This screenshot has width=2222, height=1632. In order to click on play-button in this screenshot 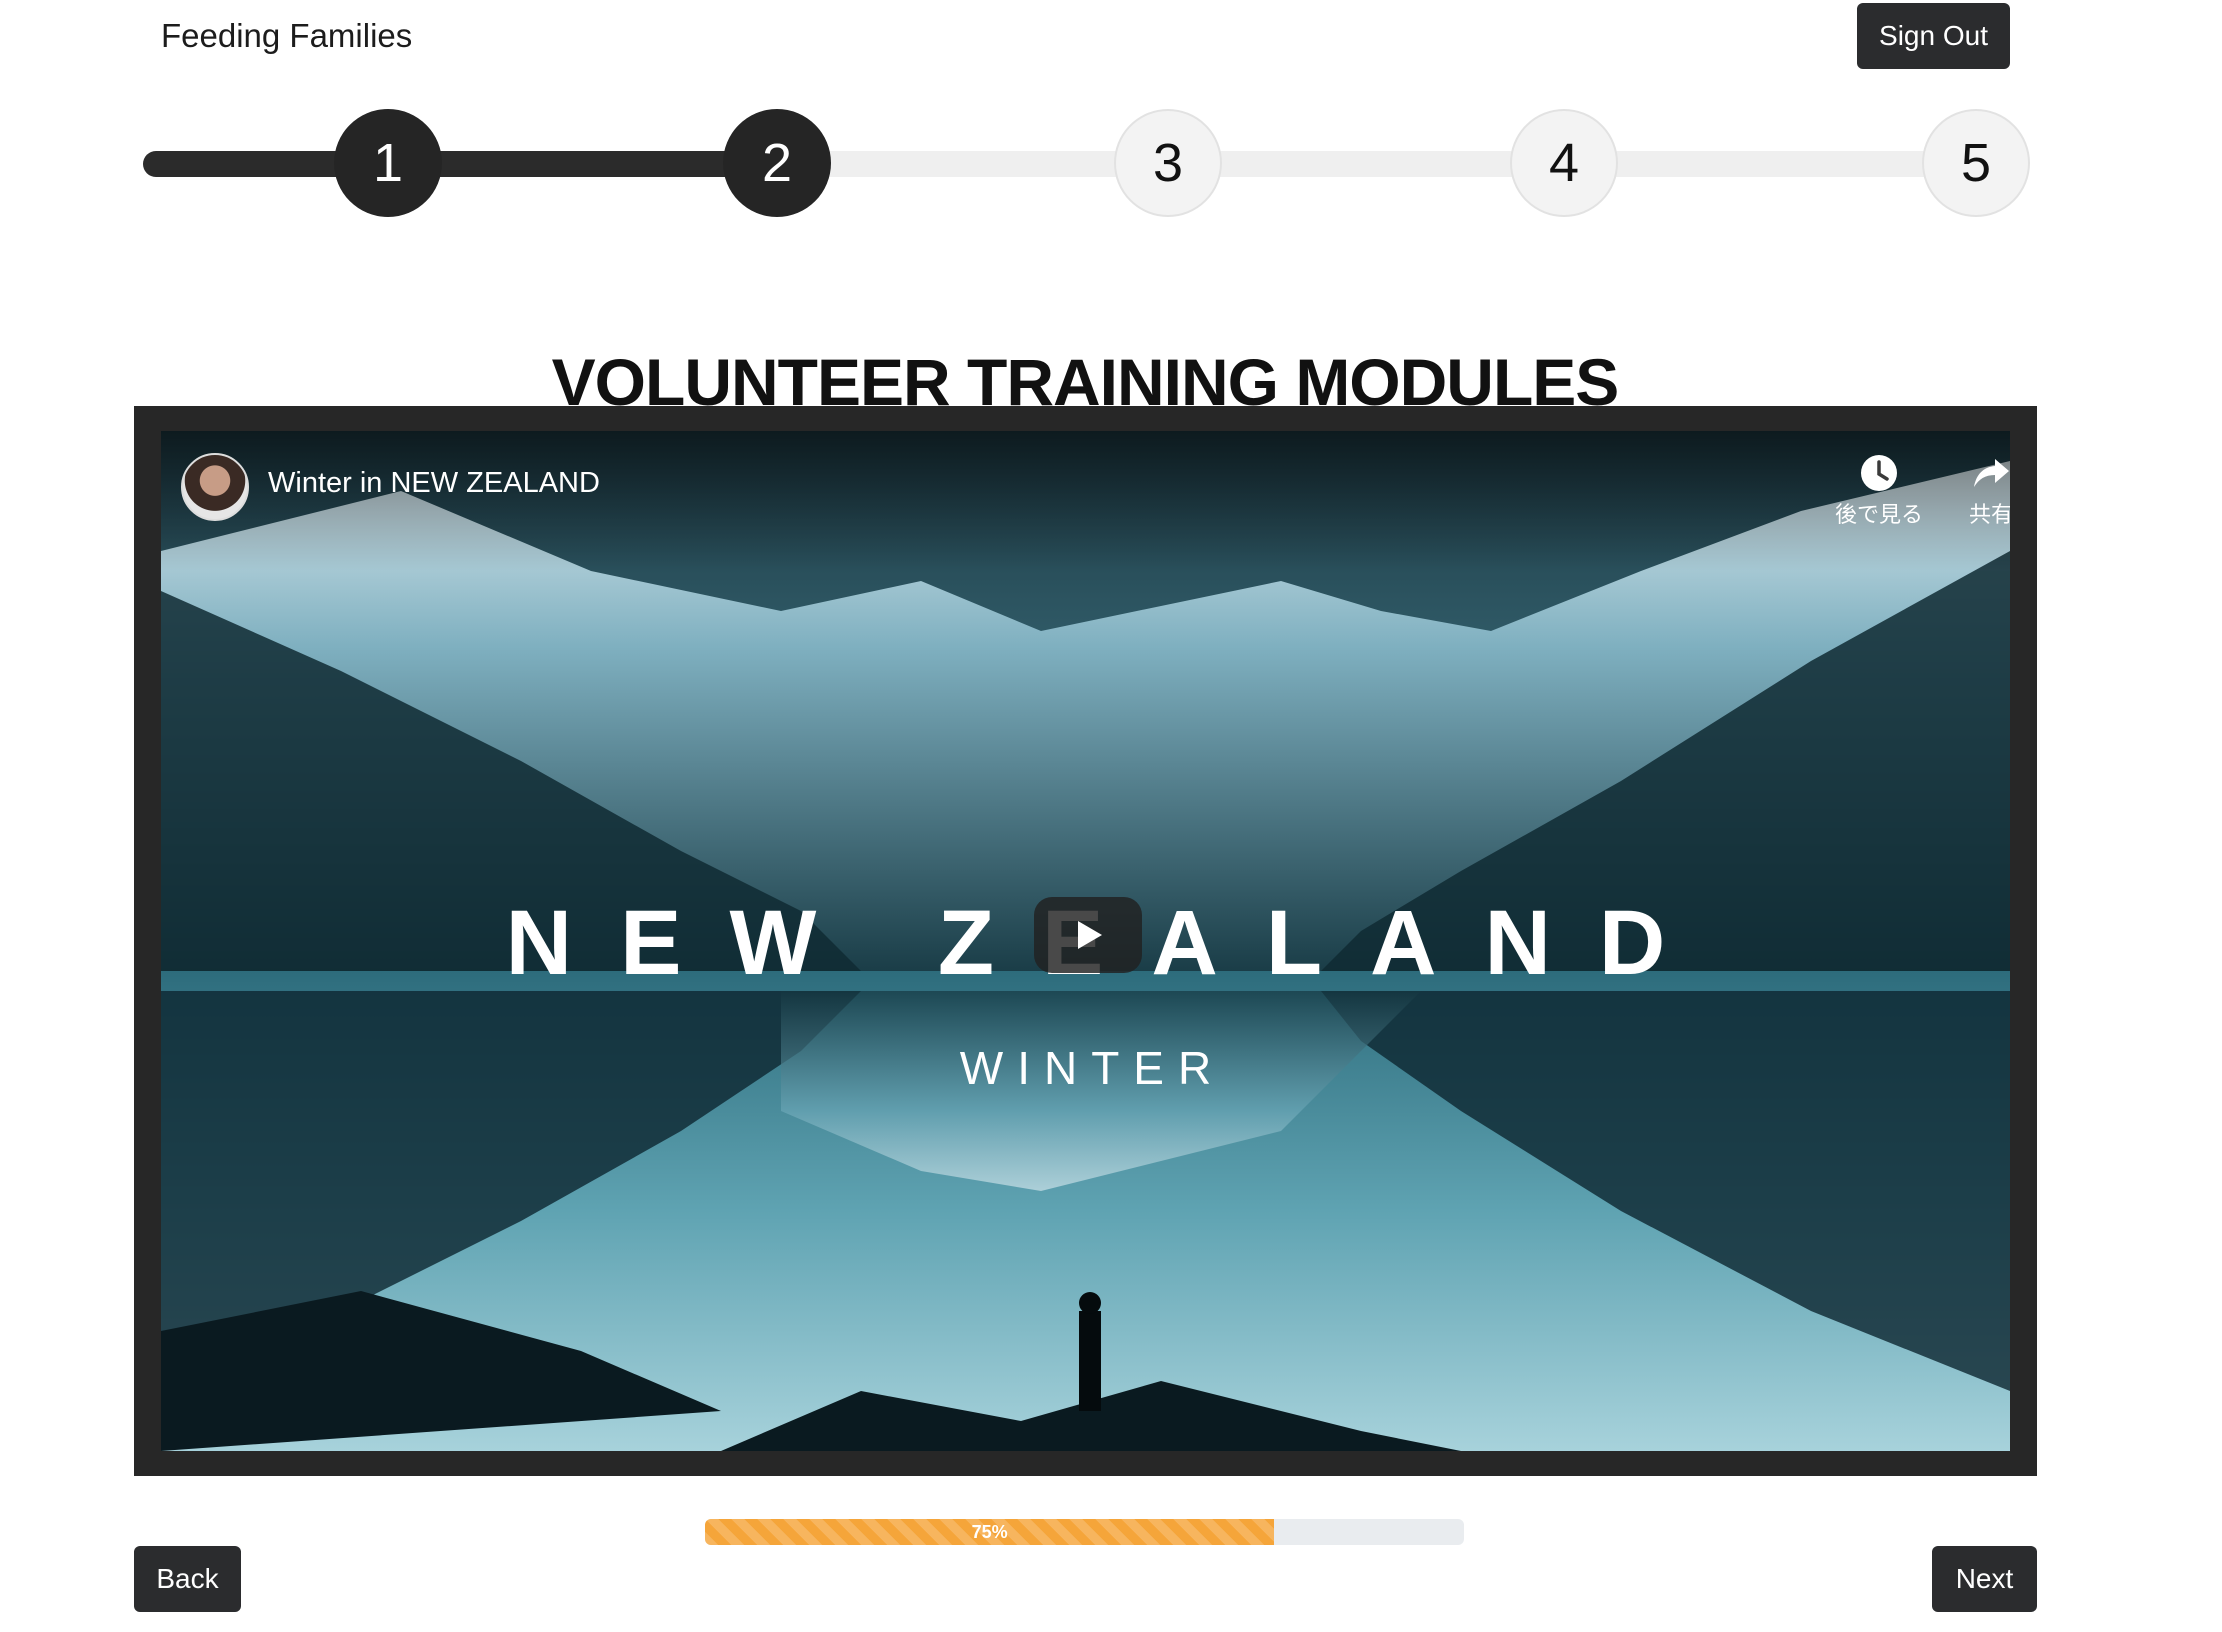, I will do `click(1088, 935)`.